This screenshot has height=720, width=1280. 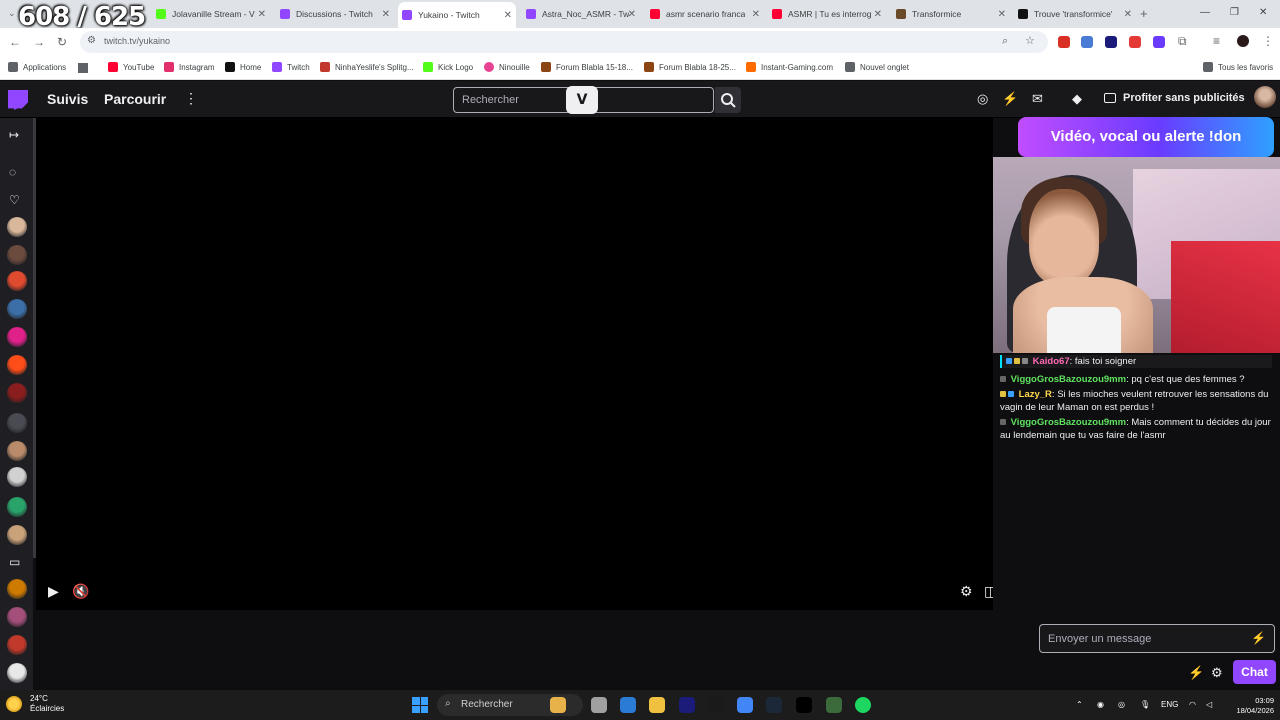 I want to click on reload-icon: ↻, so click(x=62, y=42).